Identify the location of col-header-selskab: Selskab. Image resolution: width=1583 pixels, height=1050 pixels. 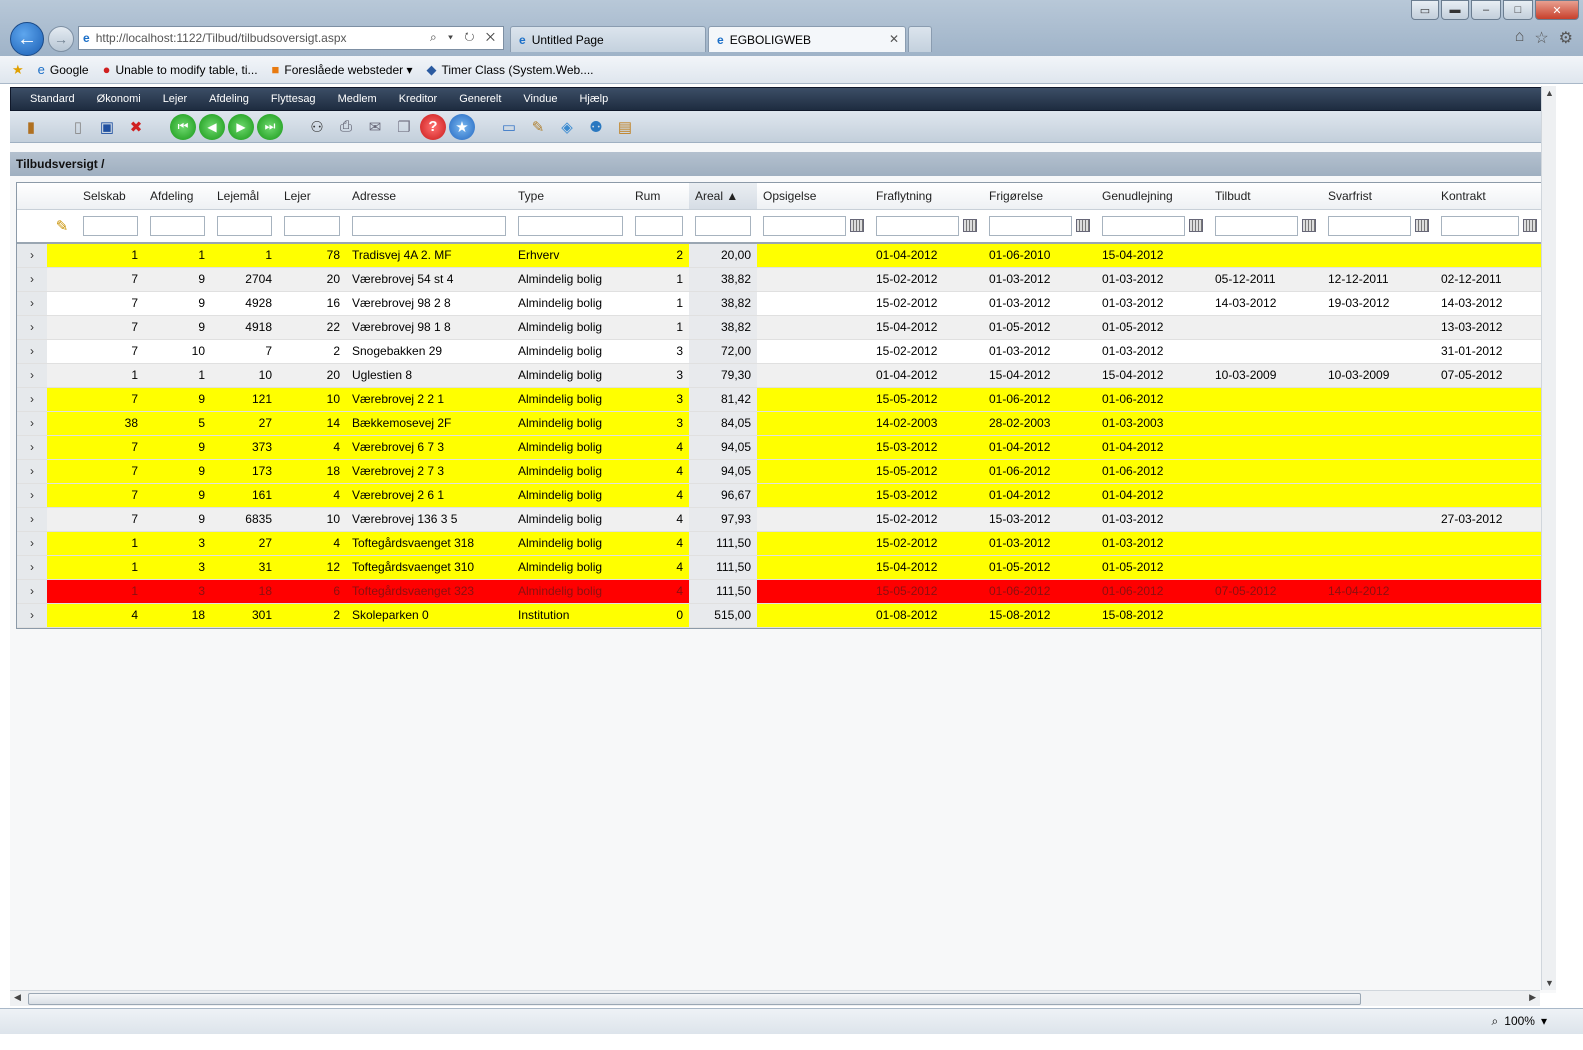
(110, 196).